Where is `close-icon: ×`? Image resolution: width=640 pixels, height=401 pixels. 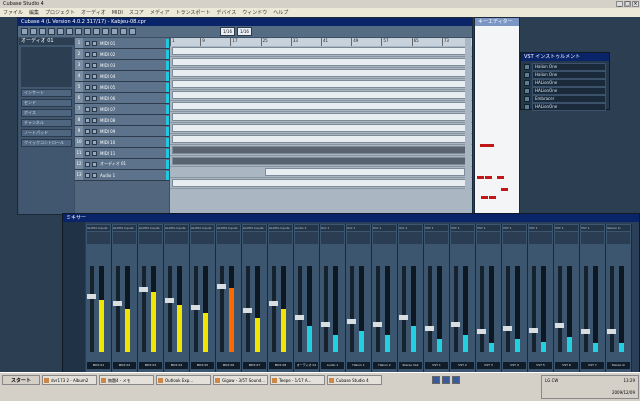
close-icon: × is located at coordinates (635, 4).